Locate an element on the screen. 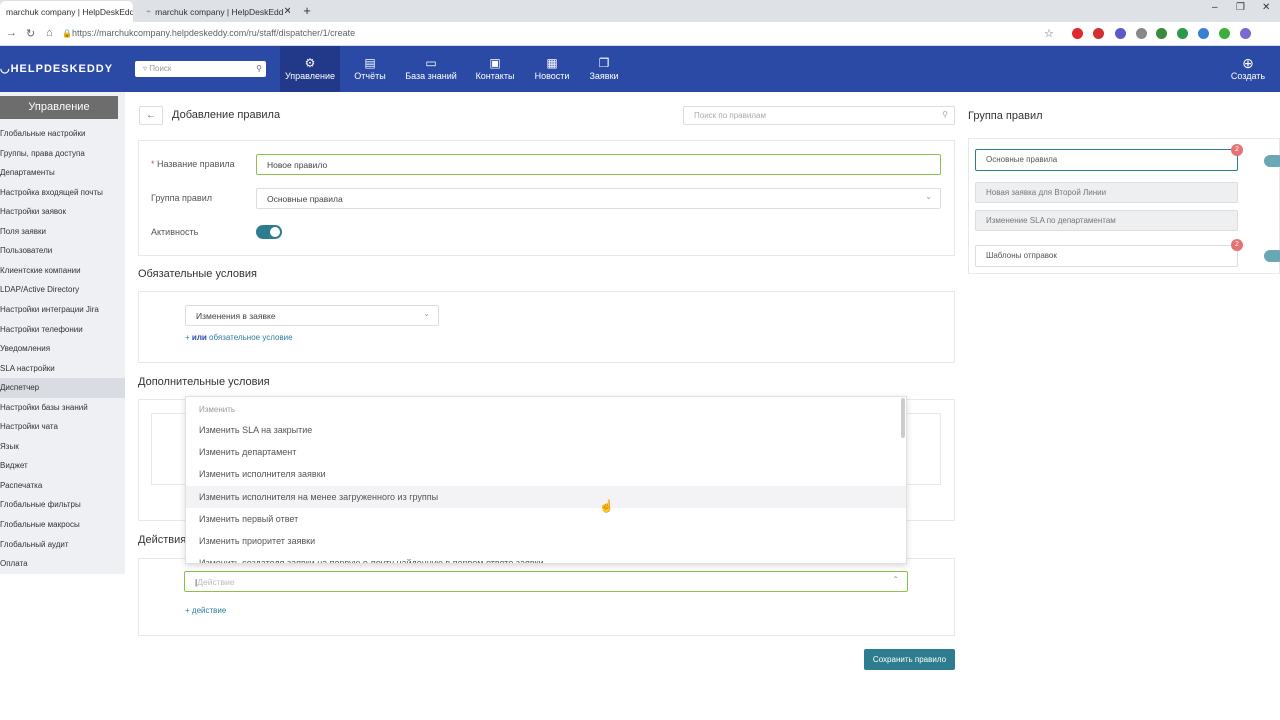 The height and width of the screenshot is (720, 1280). sidebar-item: Настройки базы знаний is located at coordinates (62, 408).